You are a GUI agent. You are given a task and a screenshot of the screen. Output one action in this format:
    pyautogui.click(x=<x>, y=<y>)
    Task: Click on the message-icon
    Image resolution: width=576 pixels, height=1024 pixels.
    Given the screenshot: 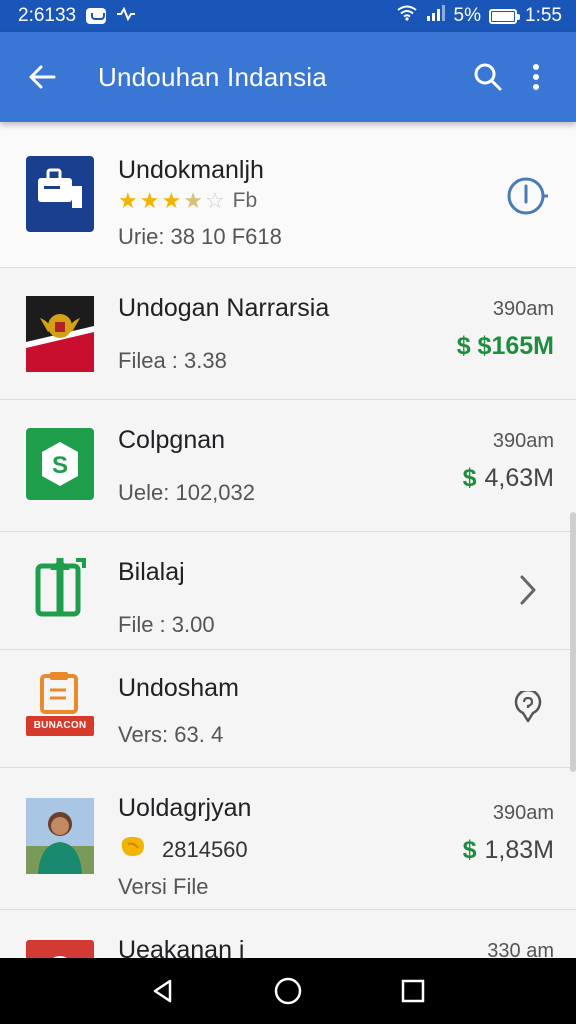 What is the action you would take?
    pyautogui.click(x=96, y=16)
    